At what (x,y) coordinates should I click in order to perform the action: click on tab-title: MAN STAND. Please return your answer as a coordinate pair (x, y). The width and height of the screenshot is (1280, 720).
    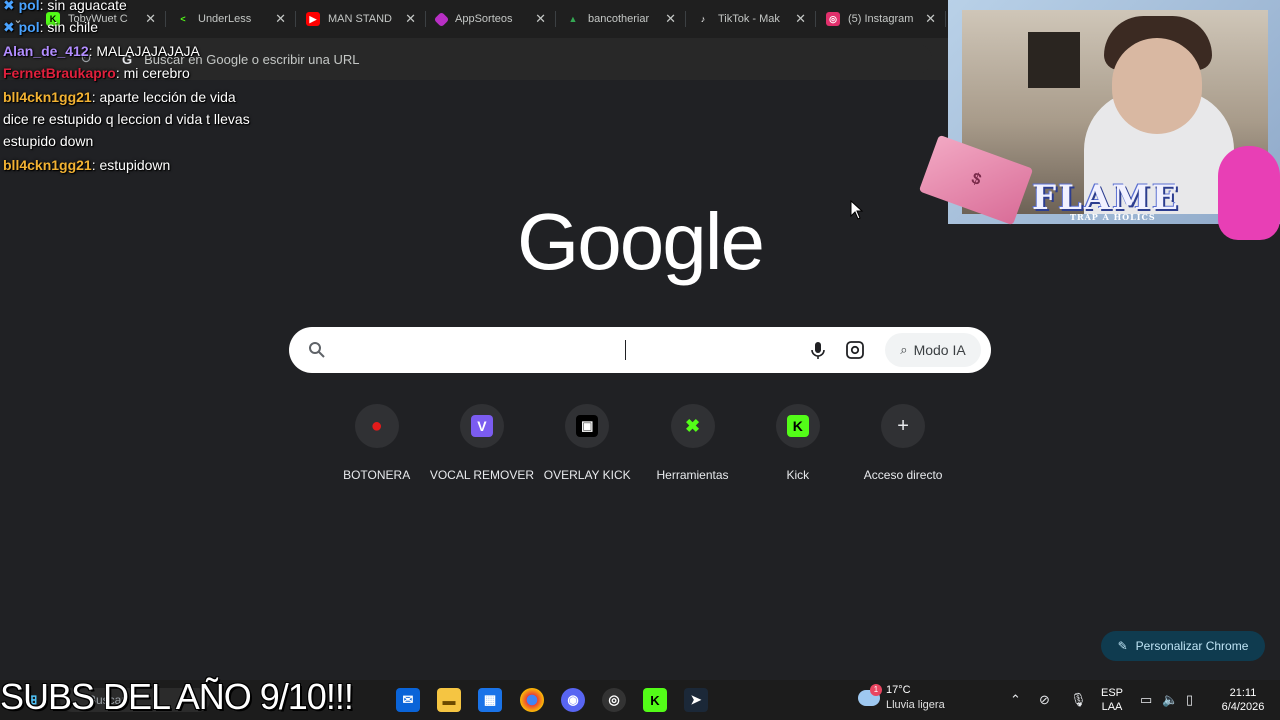
    Looking at the image, I should click on (360, 19).